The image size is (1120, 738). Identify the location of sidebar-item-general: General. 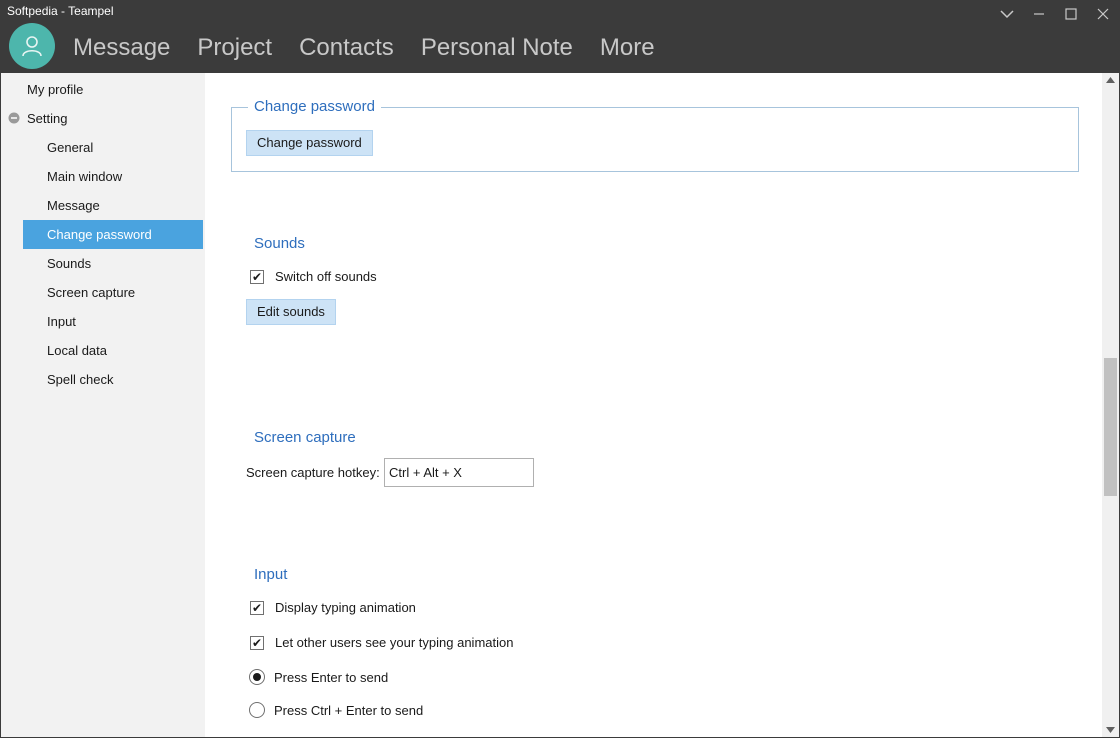
(113, 147).